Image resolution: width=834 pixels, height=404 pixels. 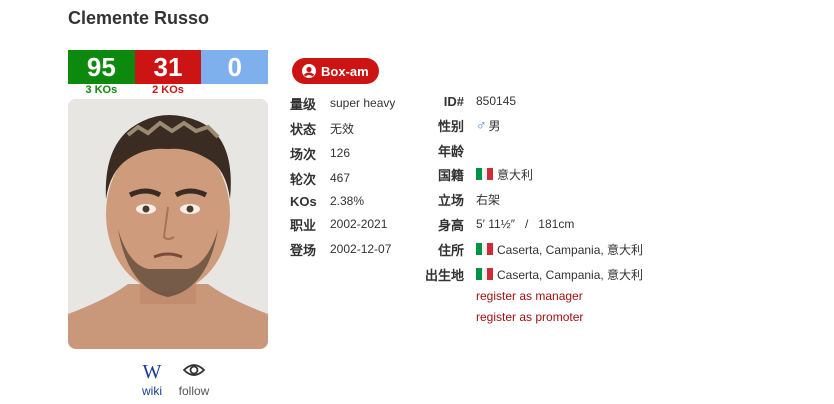 What do you see at coordinates (320, 179) in the screenshot?
I see `detail-rounds: 轮次 467` at bounding box center [320, 179].